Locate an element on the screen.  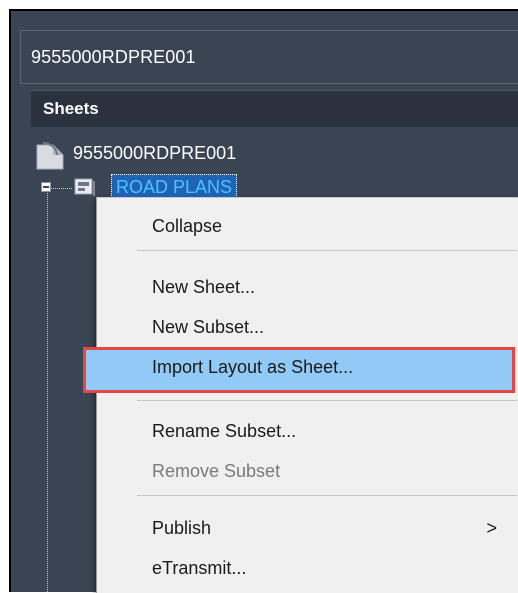
tree-connector is located at coordinates (47, 392).